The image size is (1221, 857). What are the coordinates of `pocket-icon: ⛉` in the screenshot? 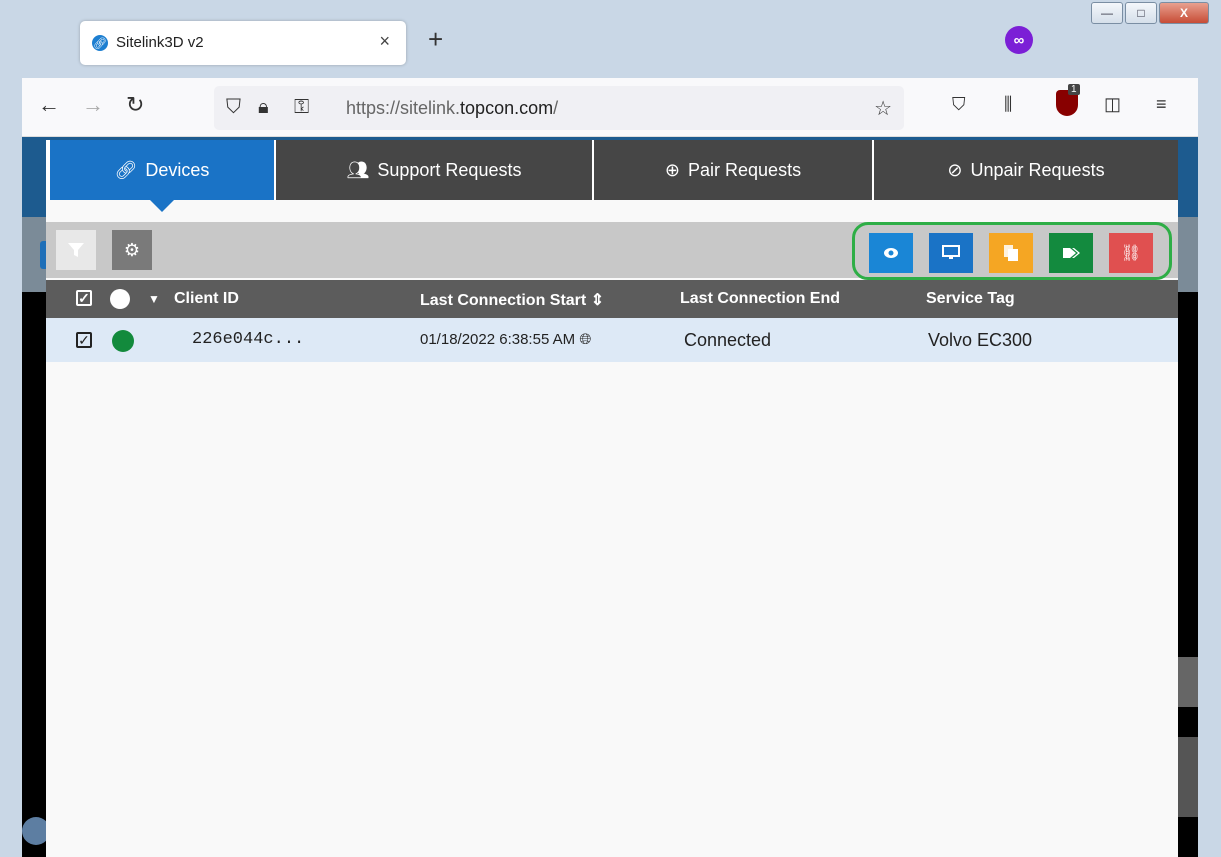 It's located at (959, 104).